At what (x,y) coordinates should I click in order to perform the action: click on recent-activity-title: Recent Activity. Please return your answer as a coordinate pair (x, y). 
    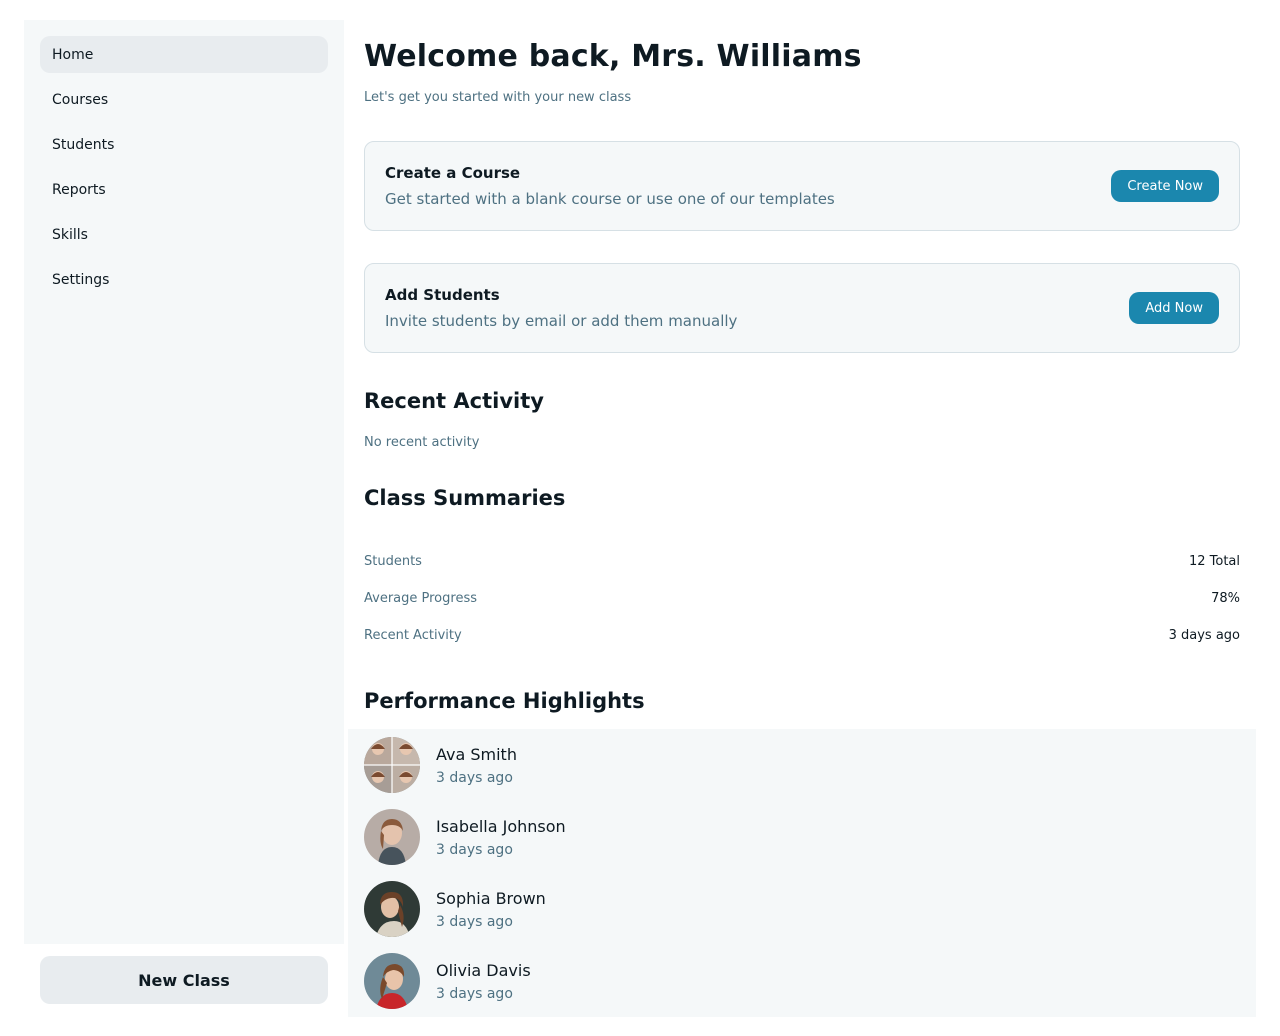
    Looking at the image, I should click on (454, 401).